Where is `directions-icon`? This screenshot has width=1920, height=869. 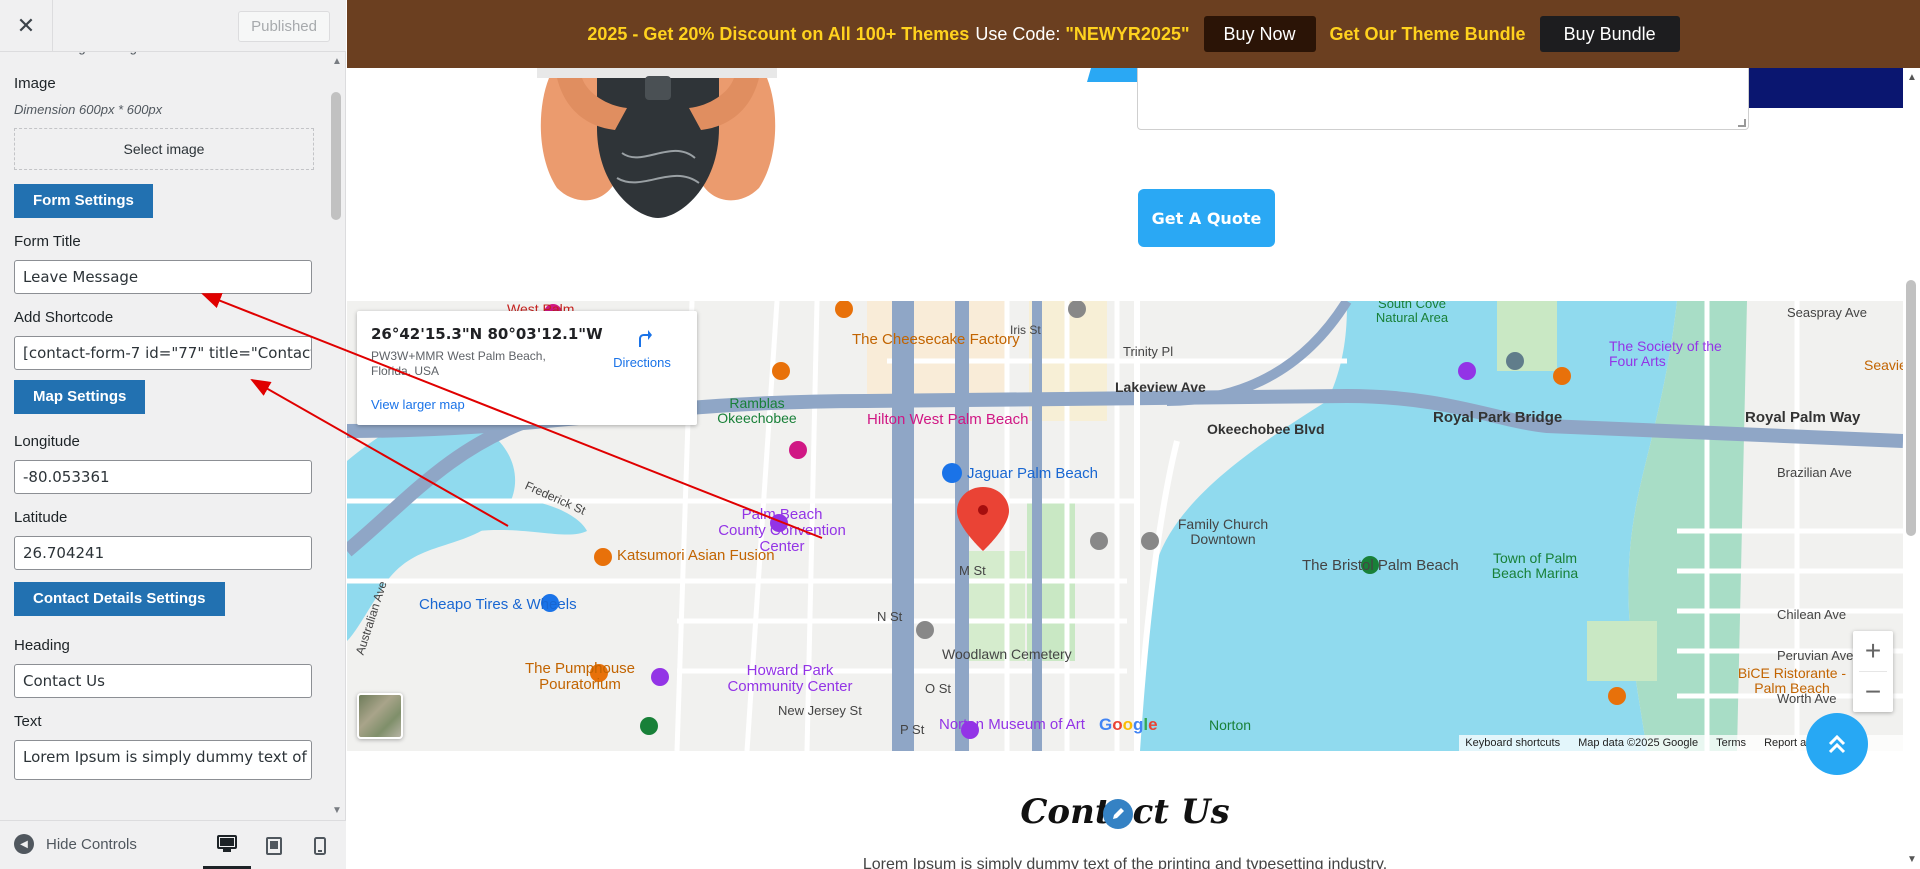 directions-icon is located at coordinates (645, 338).